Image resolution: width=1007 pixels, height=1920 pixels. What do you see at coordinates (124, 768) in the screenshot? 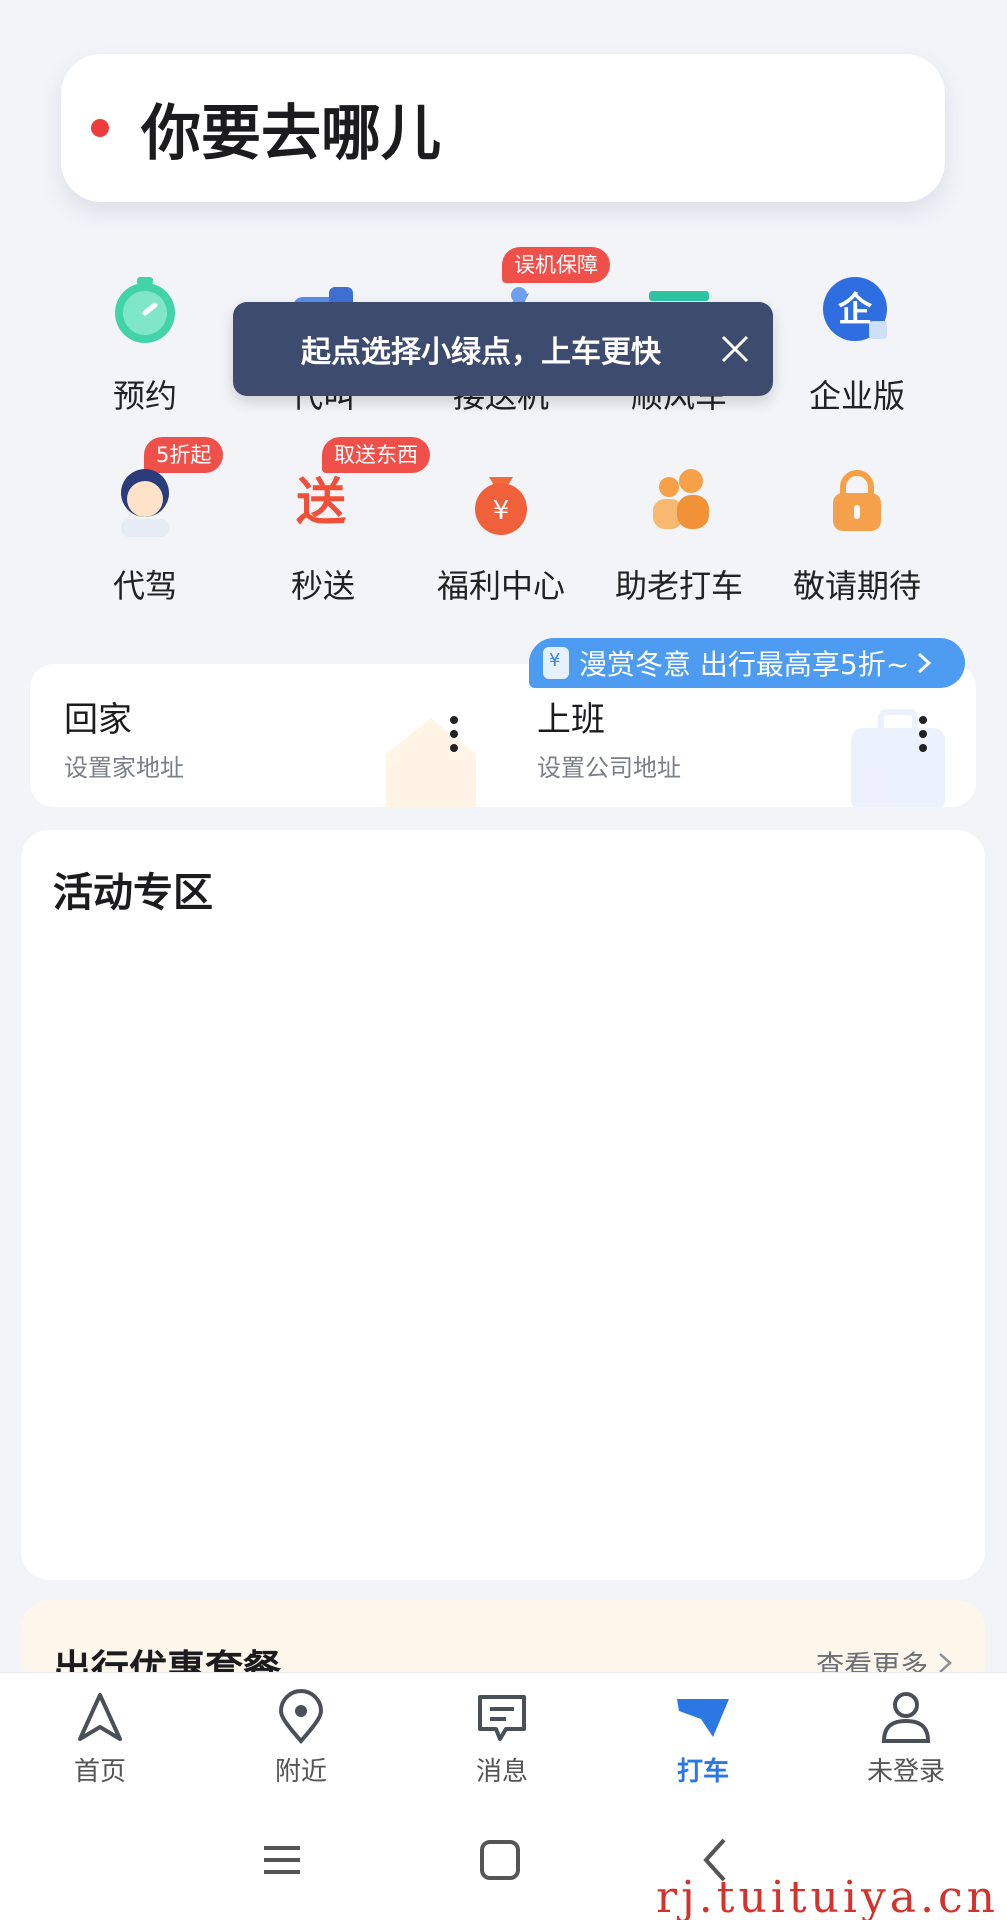
I see `home-subtitle: 设置家地址` at bounding box center [124, 768].